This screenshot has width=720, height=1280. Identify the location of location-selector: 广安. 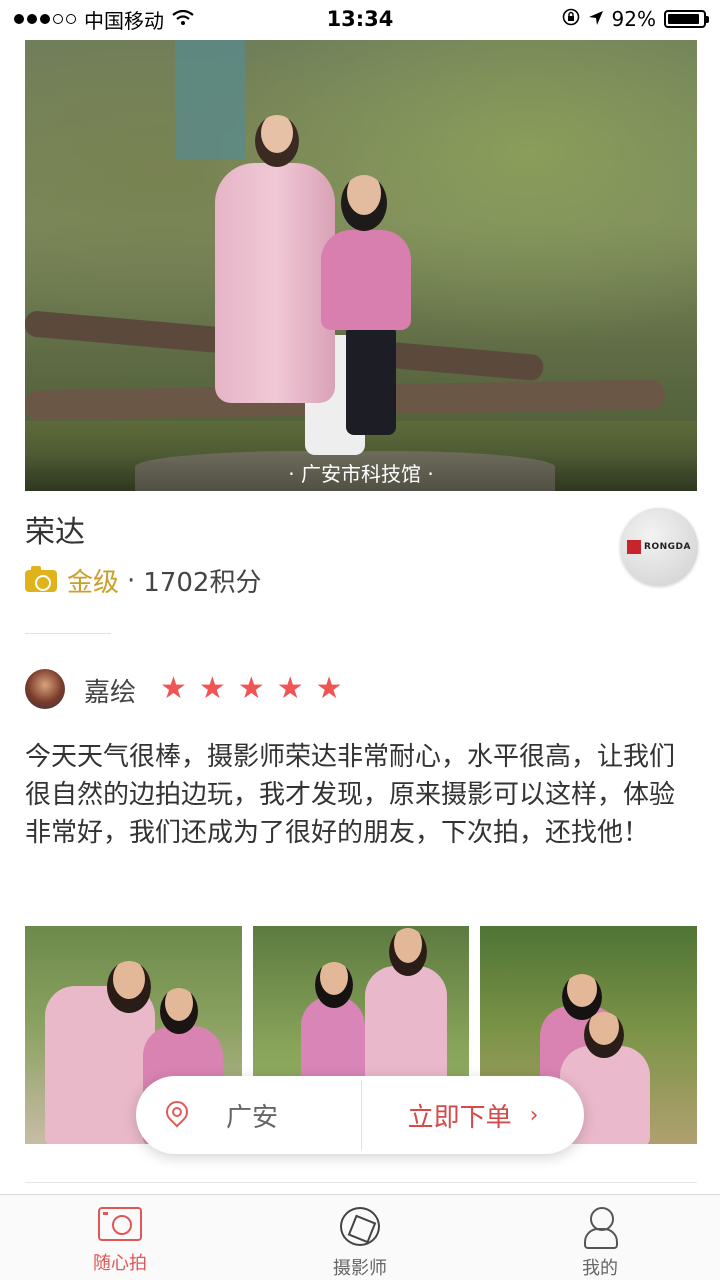
(248, 1115).